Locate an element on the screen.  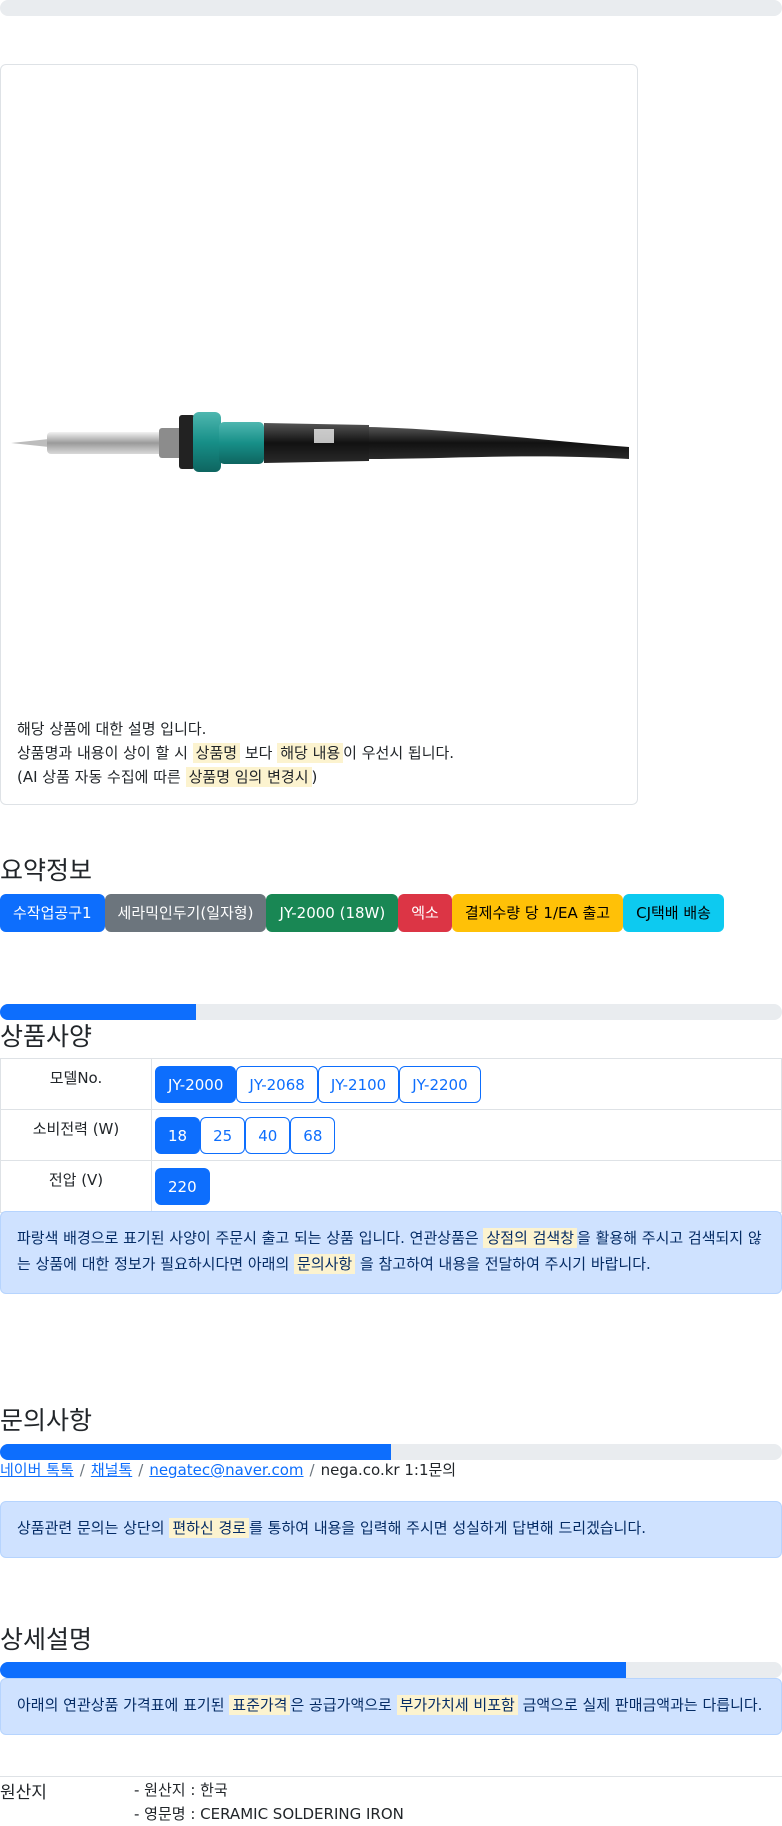
inquiry-progress-fill is located at coordinates (195, 1452).